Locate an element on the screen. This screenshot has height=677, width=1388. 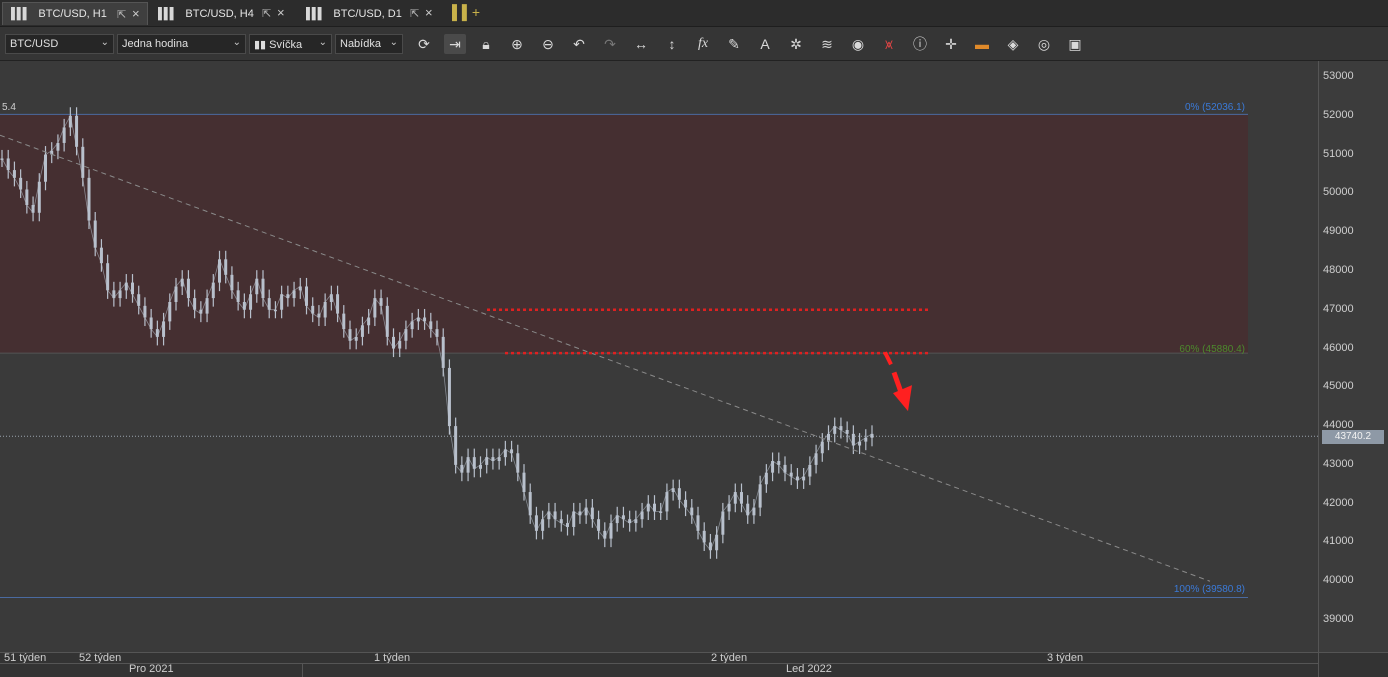
price-tick-label: 41000 is located at coordinates (1338, 541).